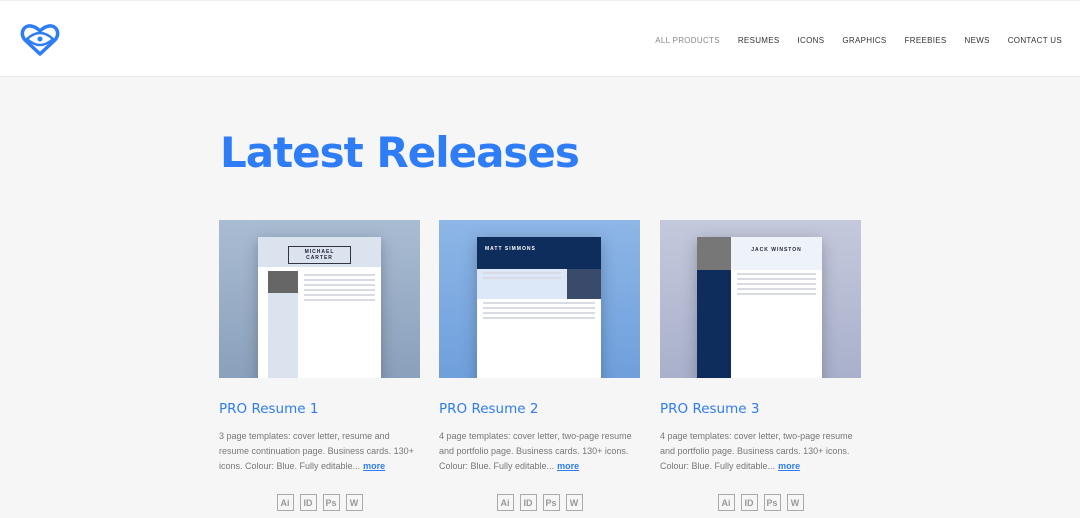 The height and width of the screenshot is (518, 1080). Describe the element at coordinates (319, 409) in the screenshot. I see `product-title: PRO Resume 1` at that location.